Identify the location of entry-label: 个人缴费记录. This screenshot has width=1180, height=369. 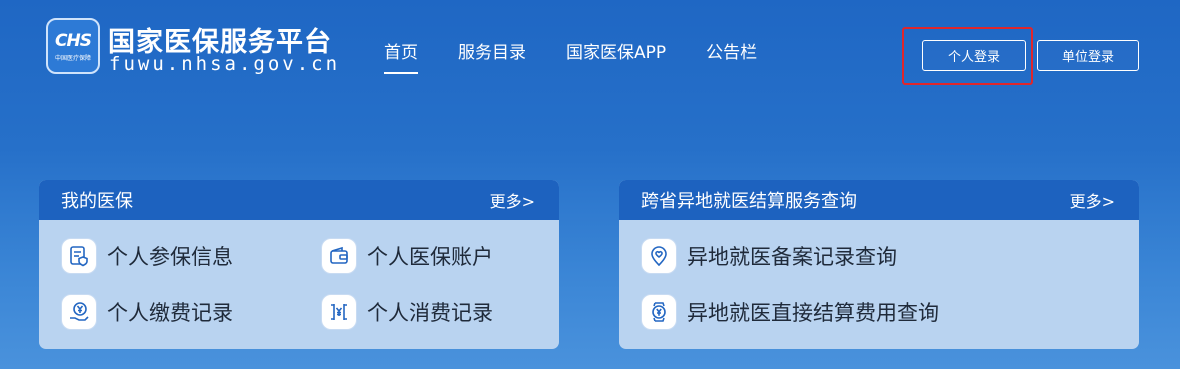
(170, 313).